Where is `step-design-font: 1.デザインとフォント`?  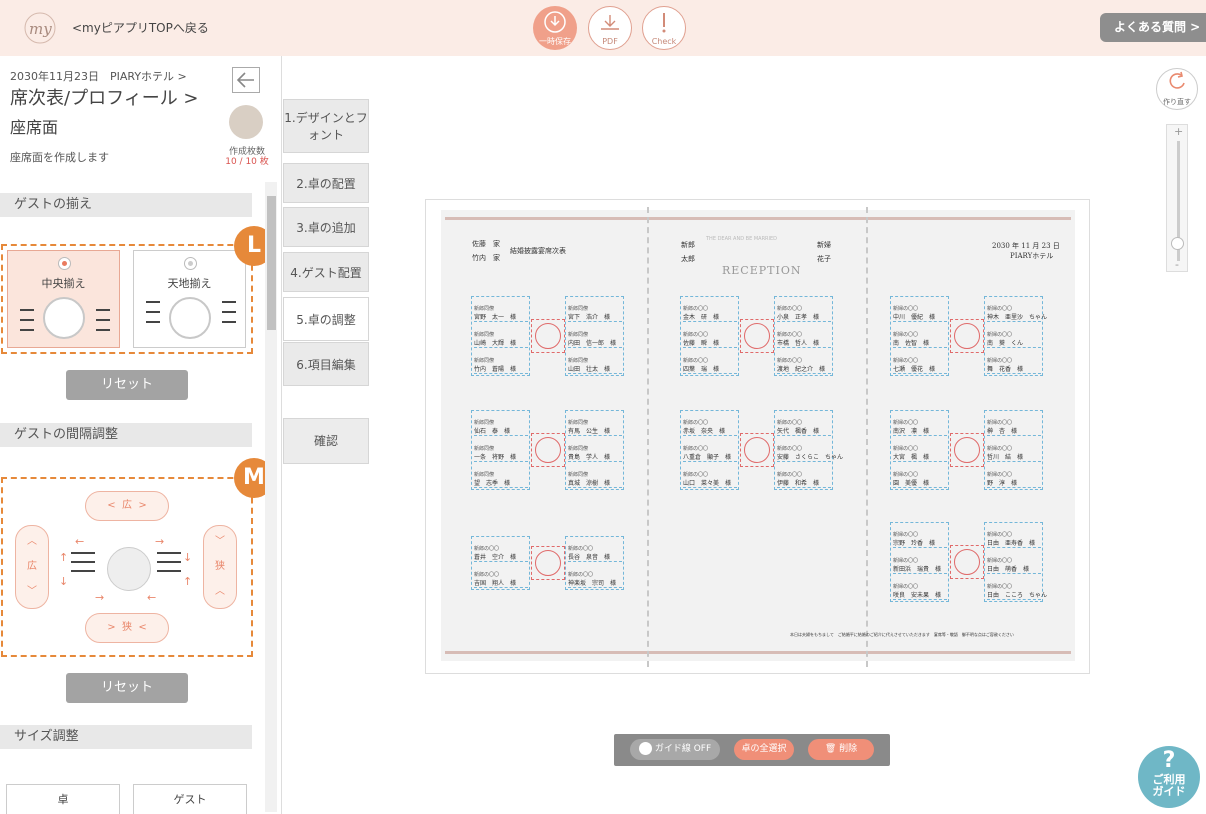 step-design-font: 1.デザインとフォント is located at coordinates (326, 126).